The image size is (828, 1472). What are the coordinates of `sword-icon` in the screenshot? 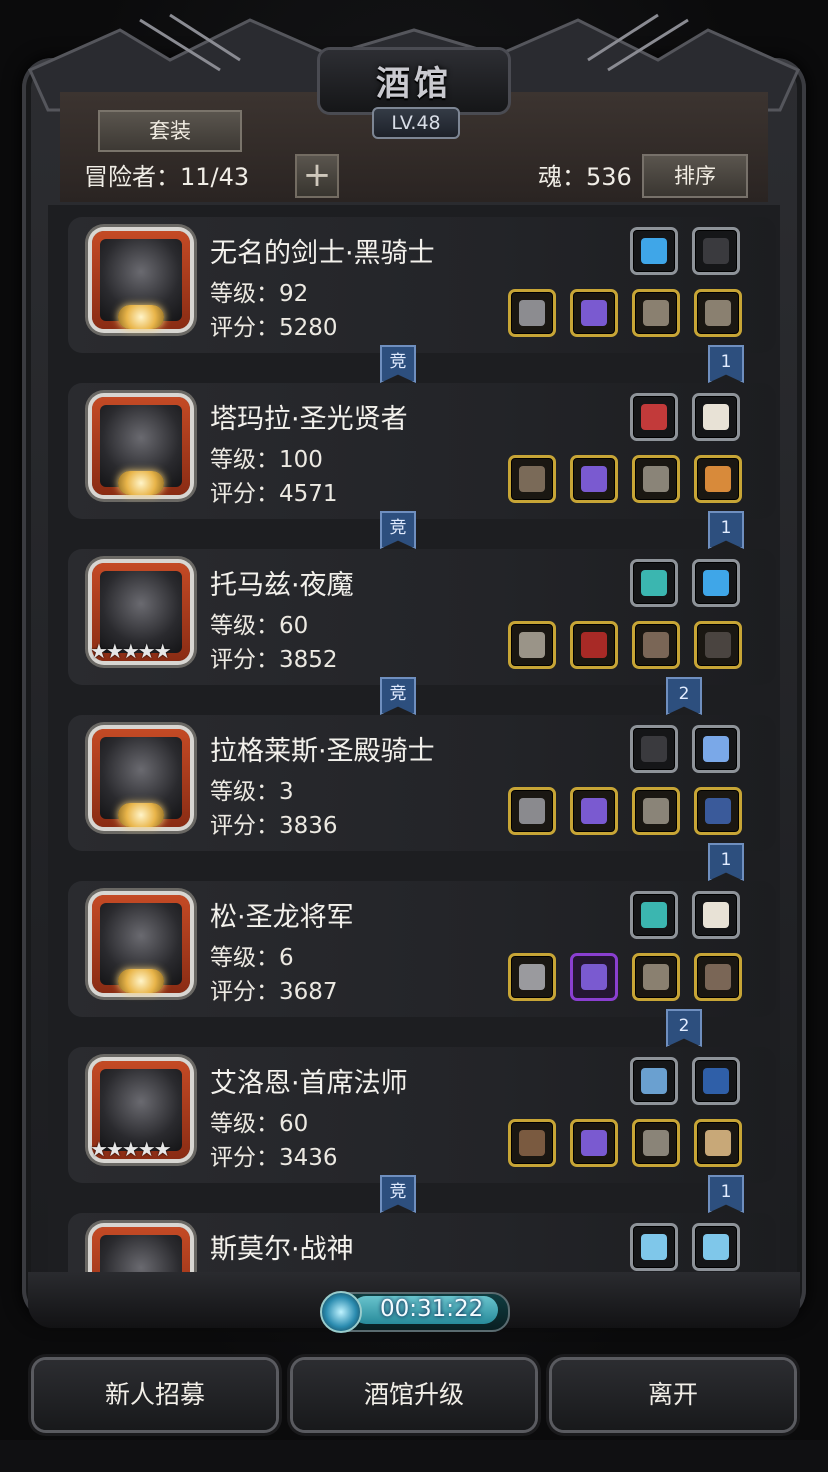 It's located at (532, 977).